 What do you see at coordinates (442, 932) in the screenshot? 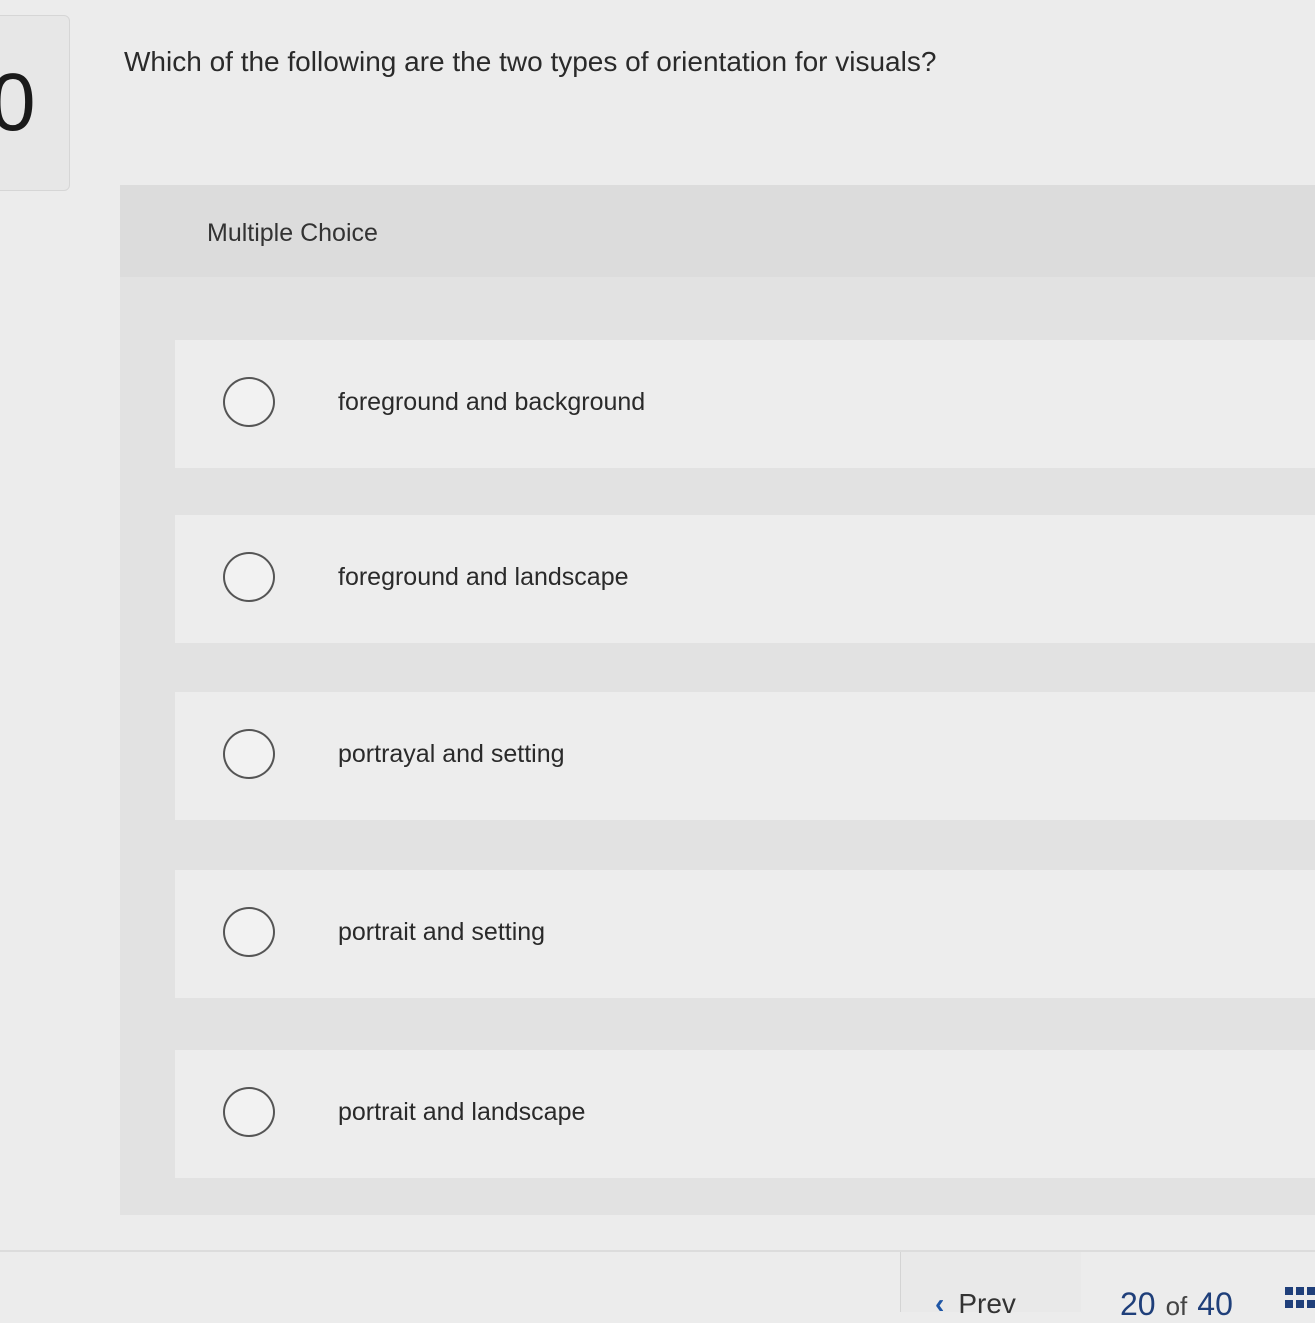
I see `choice-label: portrait and setting` at bounding box center [442, 932].